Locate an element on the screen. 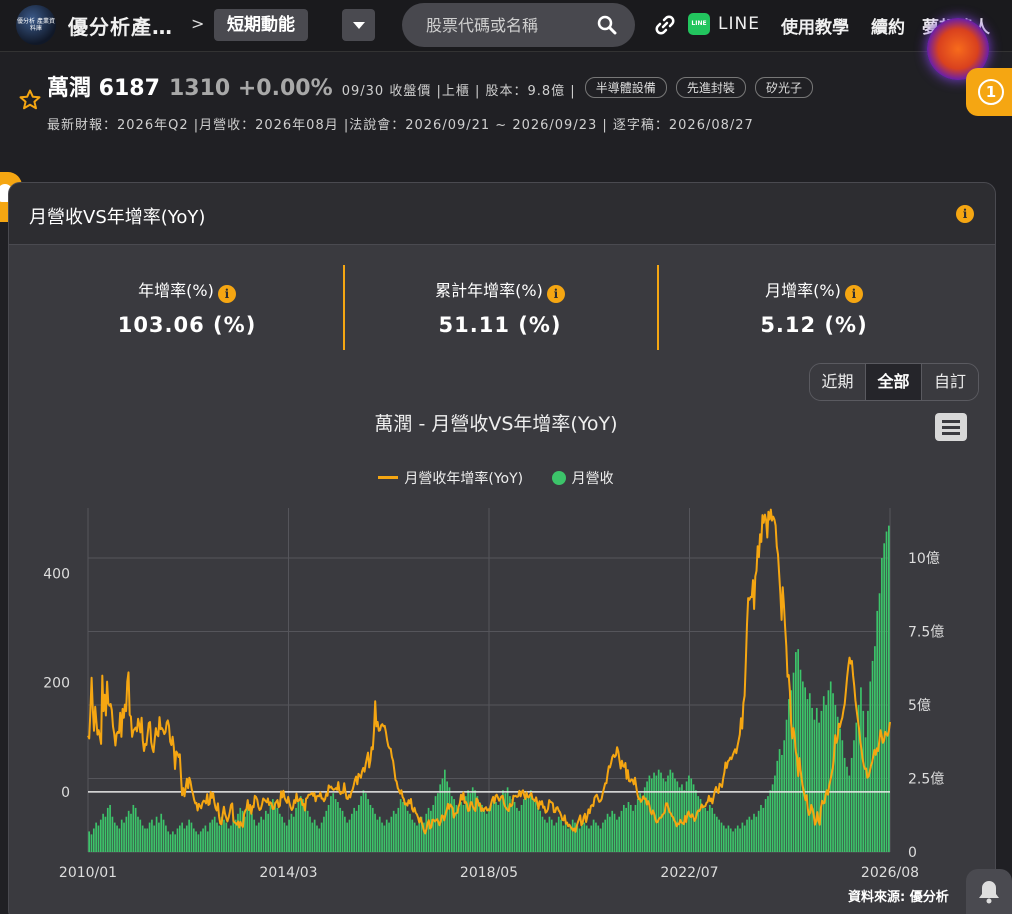 This screenshot has width=1012, height=914. x-tick-label: 2022/07 is located at coordinates (689, 873).